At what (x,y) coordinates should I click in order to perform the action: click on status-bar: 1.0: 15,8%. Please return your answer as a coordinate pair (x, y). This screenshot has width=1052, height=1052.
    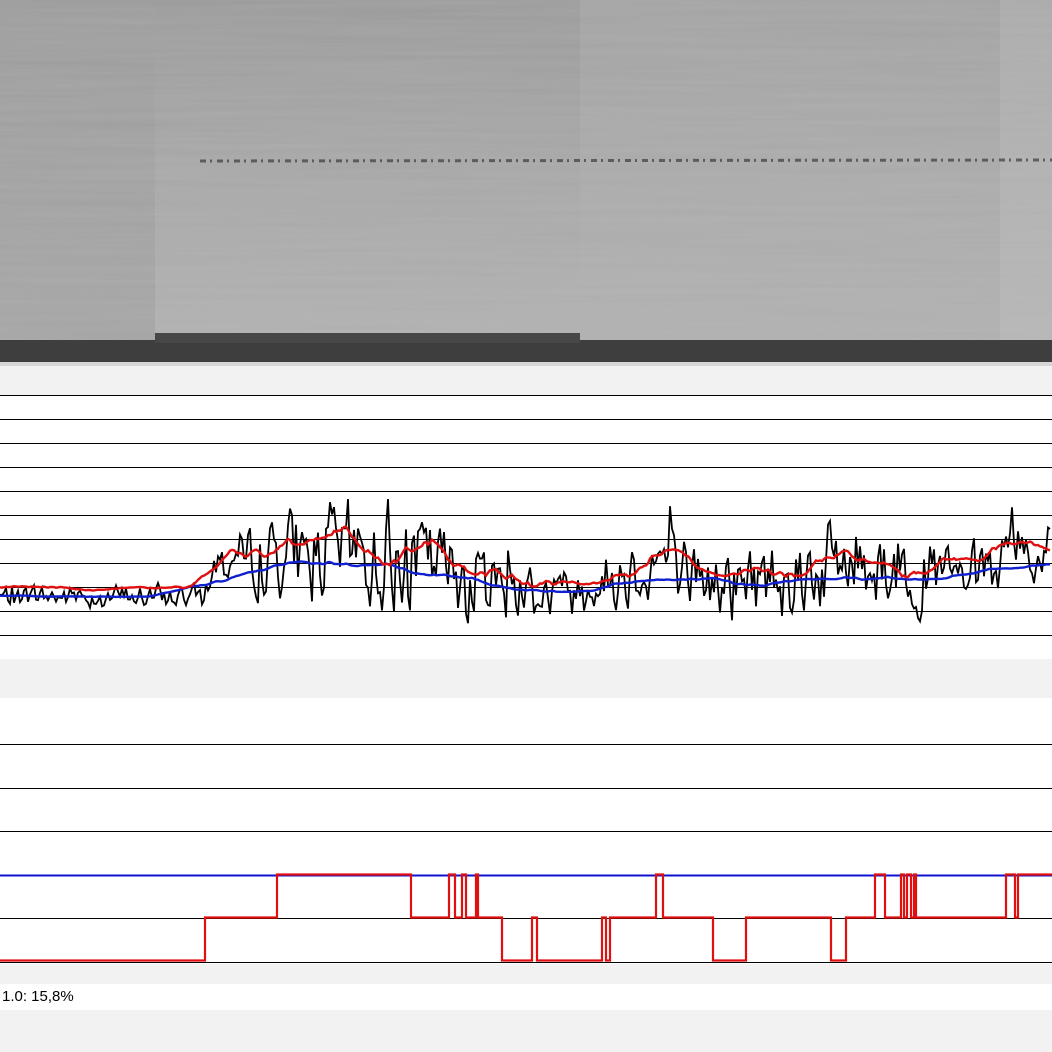
    Looking at the image, I should click on (526, 997).